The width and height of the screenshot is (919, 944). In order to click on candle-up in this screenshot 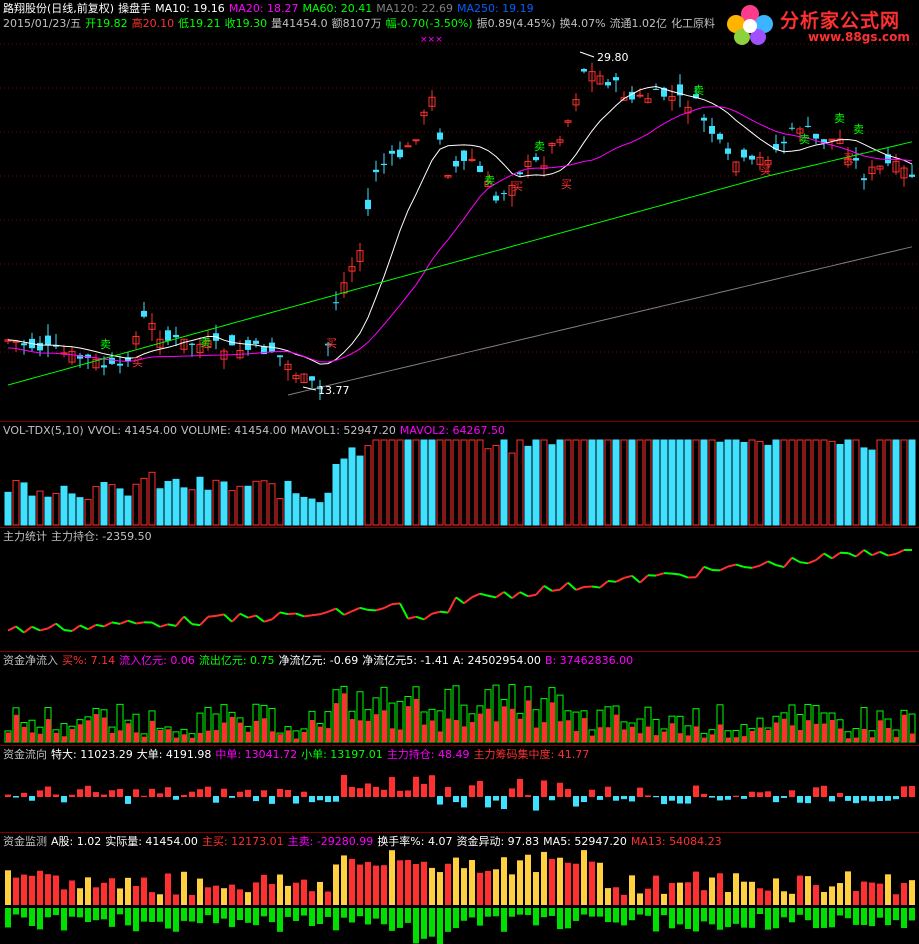, I will do `click(408, 146)`.